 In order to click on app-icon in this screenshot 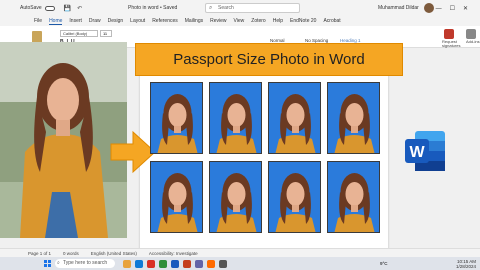, I will do `click(211, 263)`.